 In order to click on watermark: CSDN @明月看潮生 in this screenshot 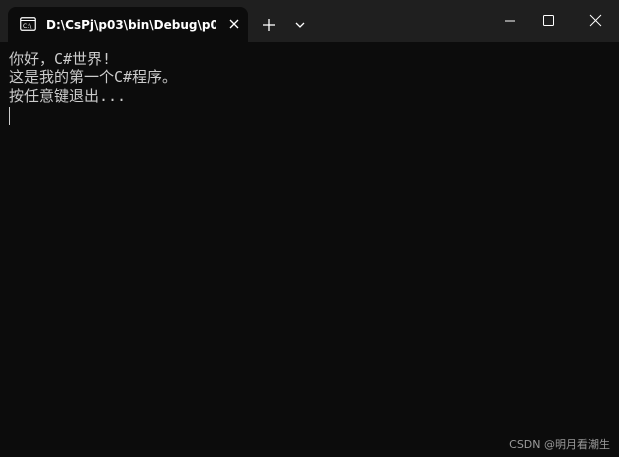, I will do `click(559, 444)`.